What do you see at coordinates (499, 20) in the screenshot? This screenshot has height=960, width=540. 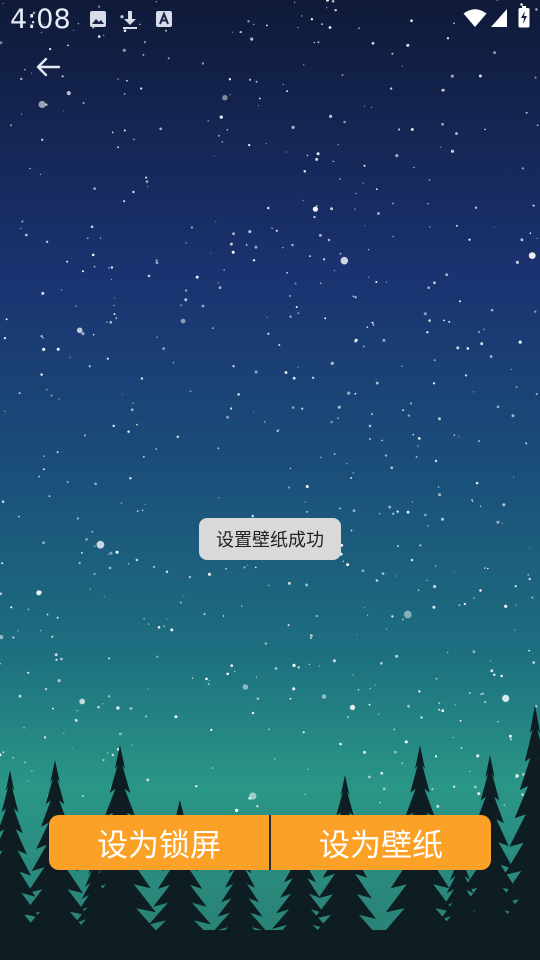 I see `cellular-signal-icon` at bounding box center [499, 20].